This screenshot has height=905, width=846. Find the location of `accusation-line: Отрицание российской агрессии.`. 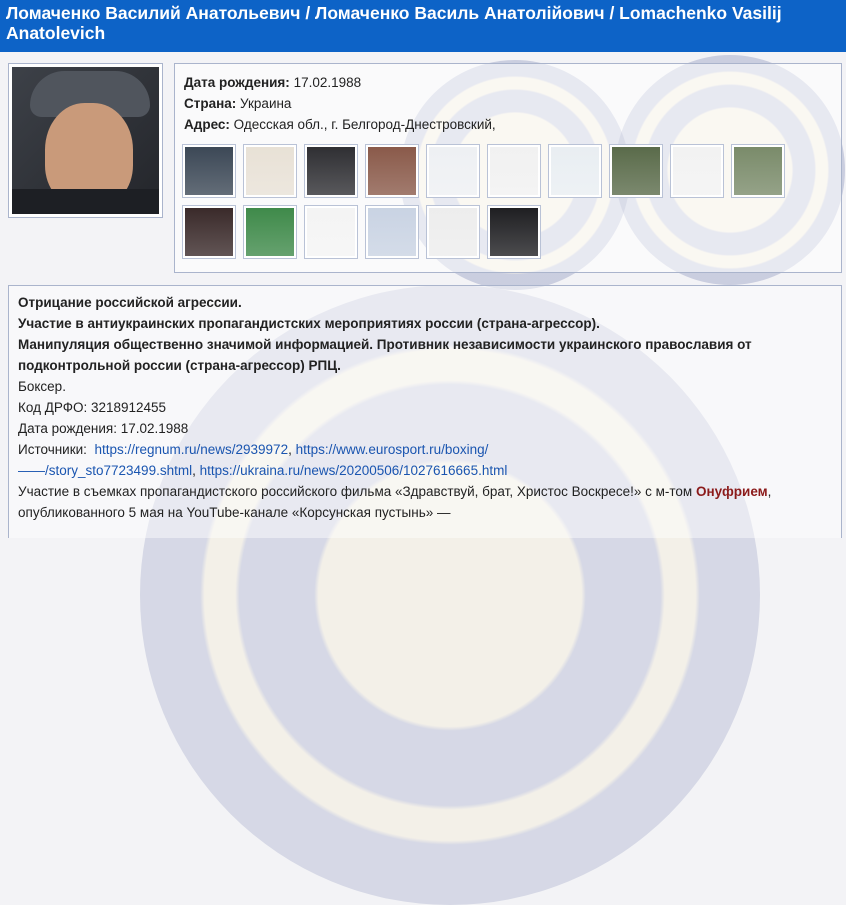

accusation-line: Отрицание российской агрессии. is located at coordinates (130, 302).